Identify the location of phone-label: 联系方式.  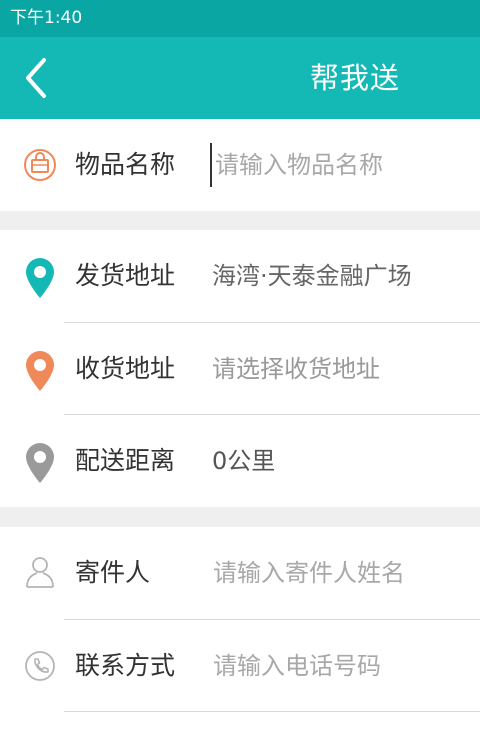
(125, 665).